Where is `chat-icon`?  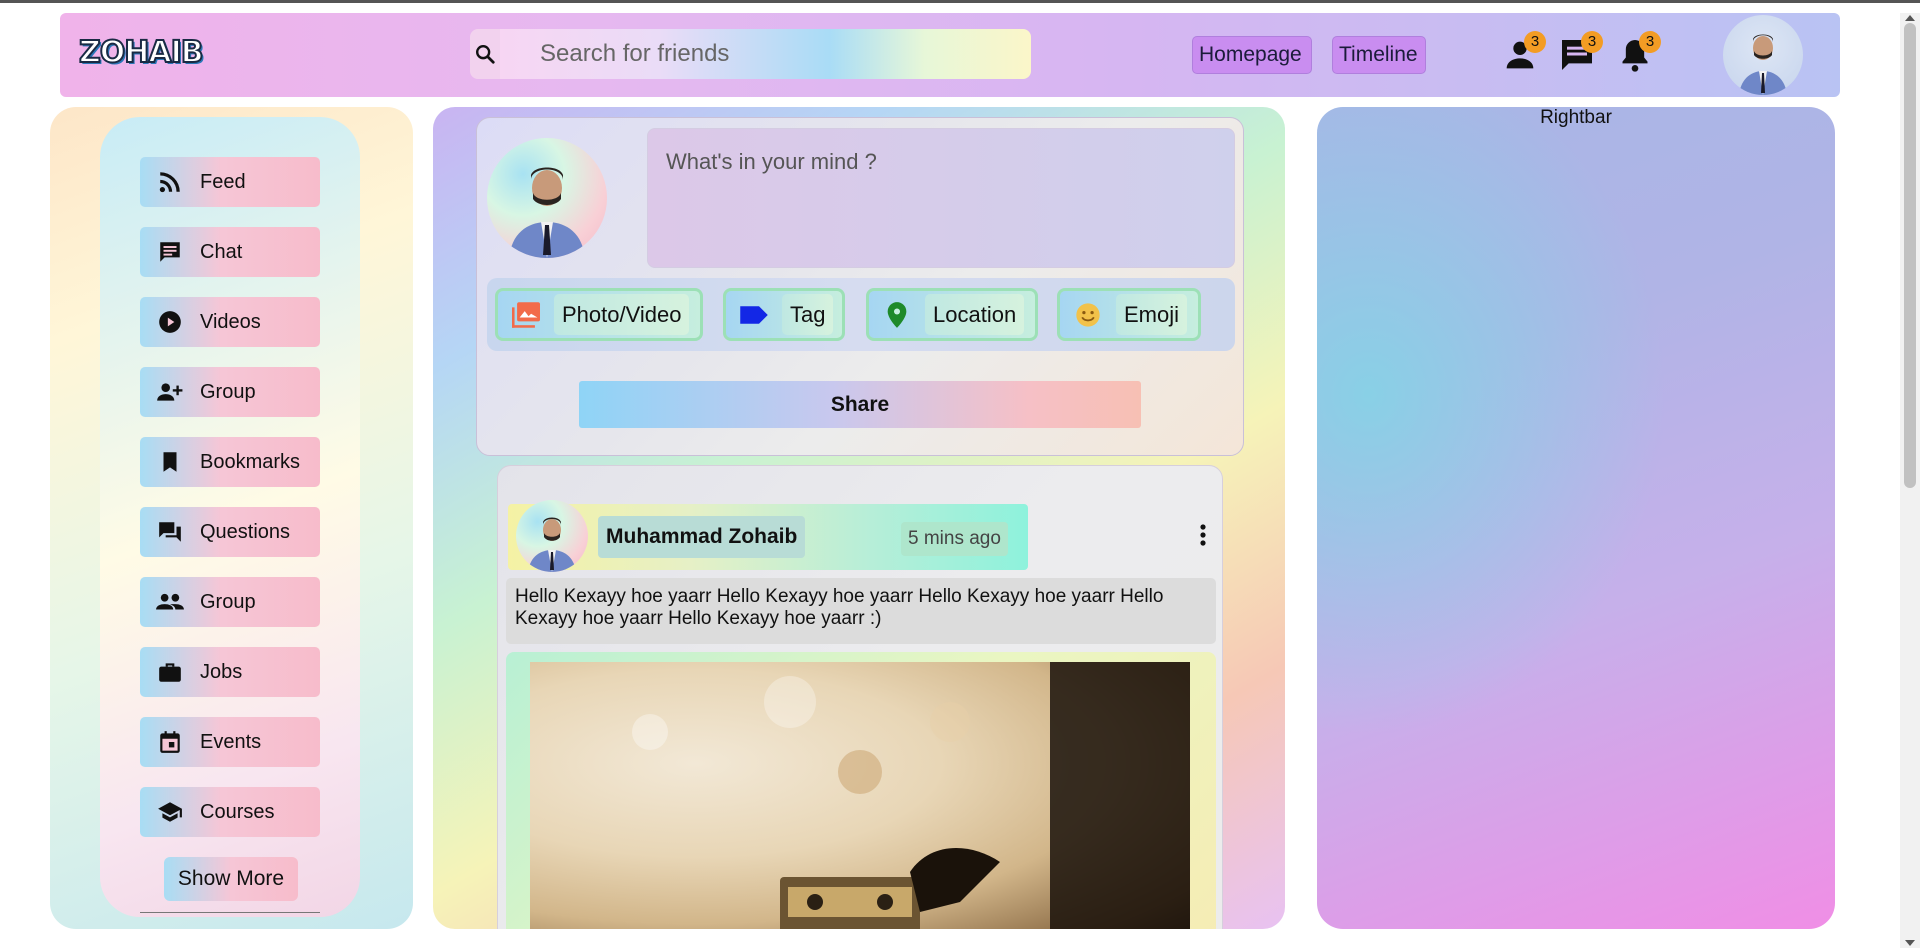
chat-icon is located at coordinates (170, 252).